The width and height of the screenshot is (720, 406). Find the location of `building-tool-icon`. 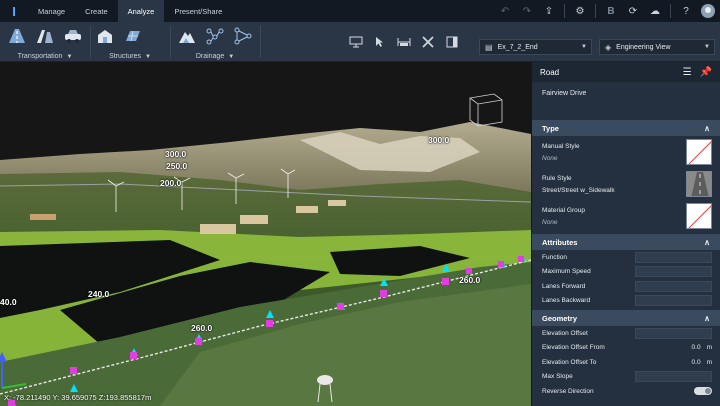

building-tool-icon is located at coordinates (105, 36).